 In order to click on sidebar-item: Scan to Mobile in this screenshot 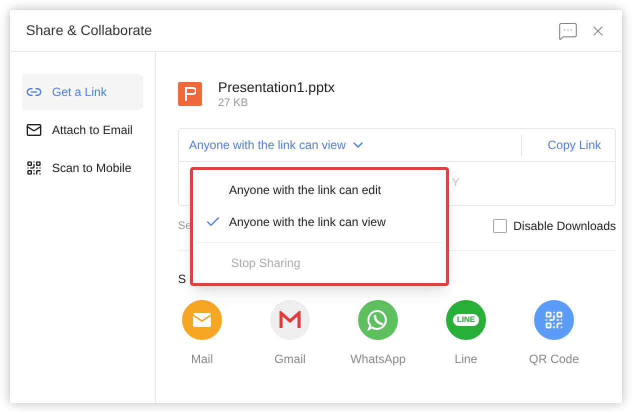, I will do `click(82, 168)`.